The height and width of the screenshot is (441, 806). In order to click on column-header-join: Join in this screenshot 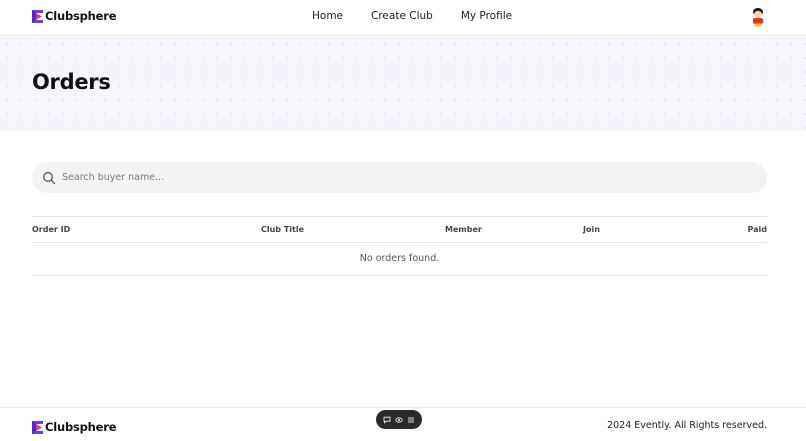, I will do `click(591, 229)`.